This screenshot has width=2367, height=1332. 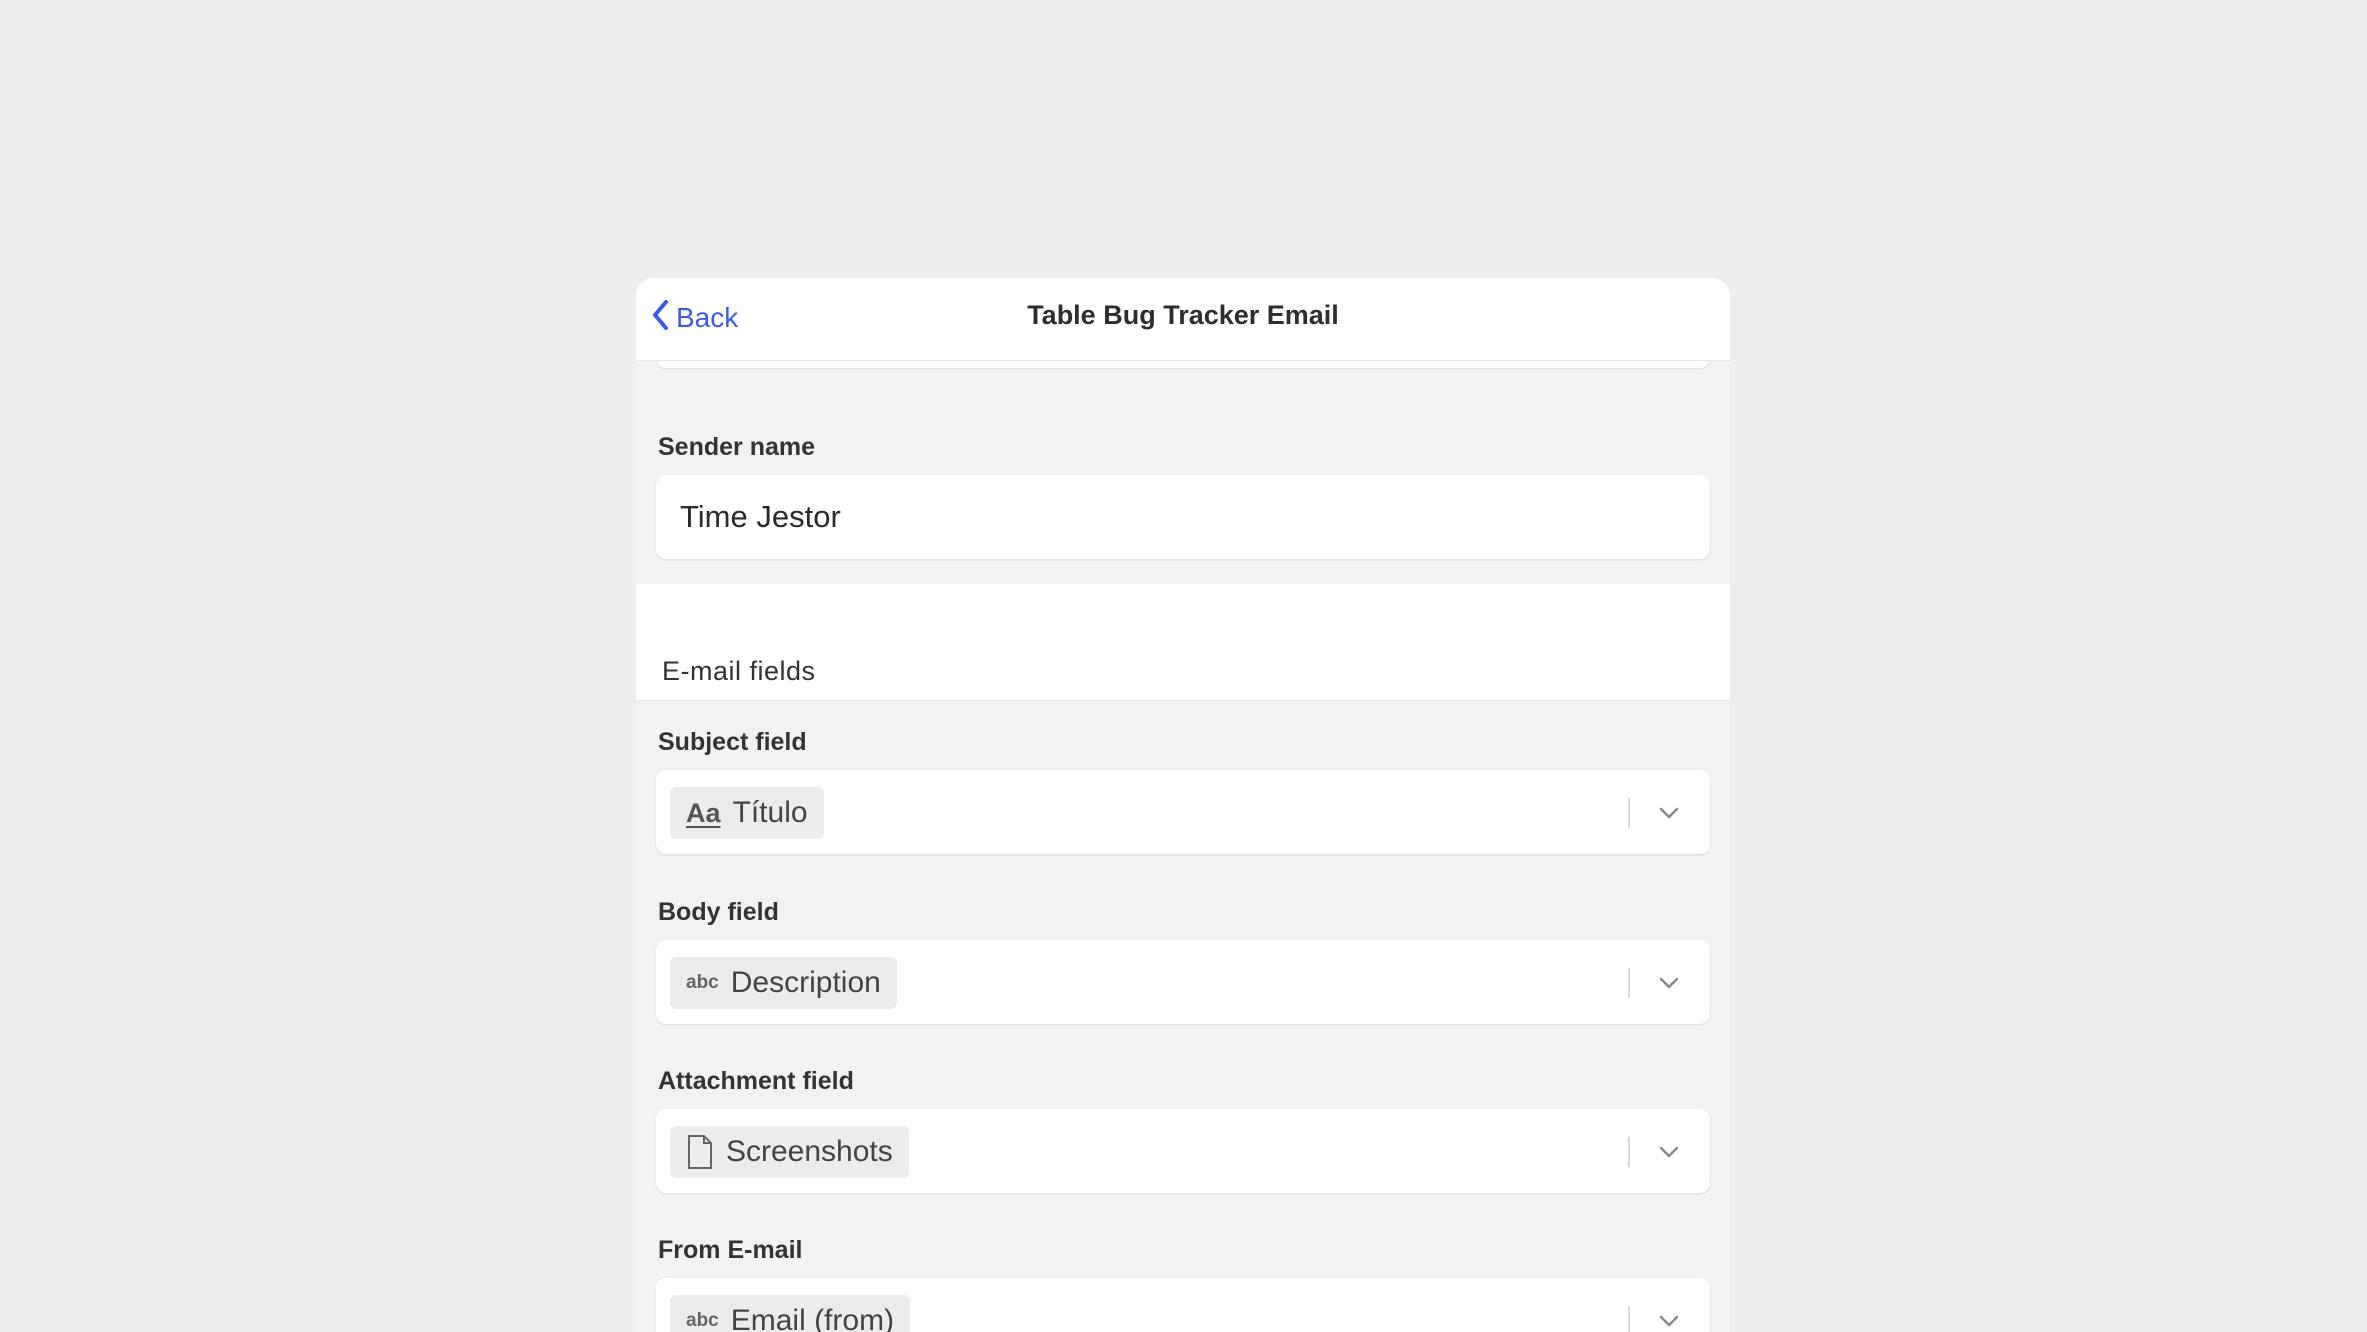 What do you see at coordinates (732, 742) in the screenshot?
I see `subject-field-label: Subject field` at bounding box center [732, 742].